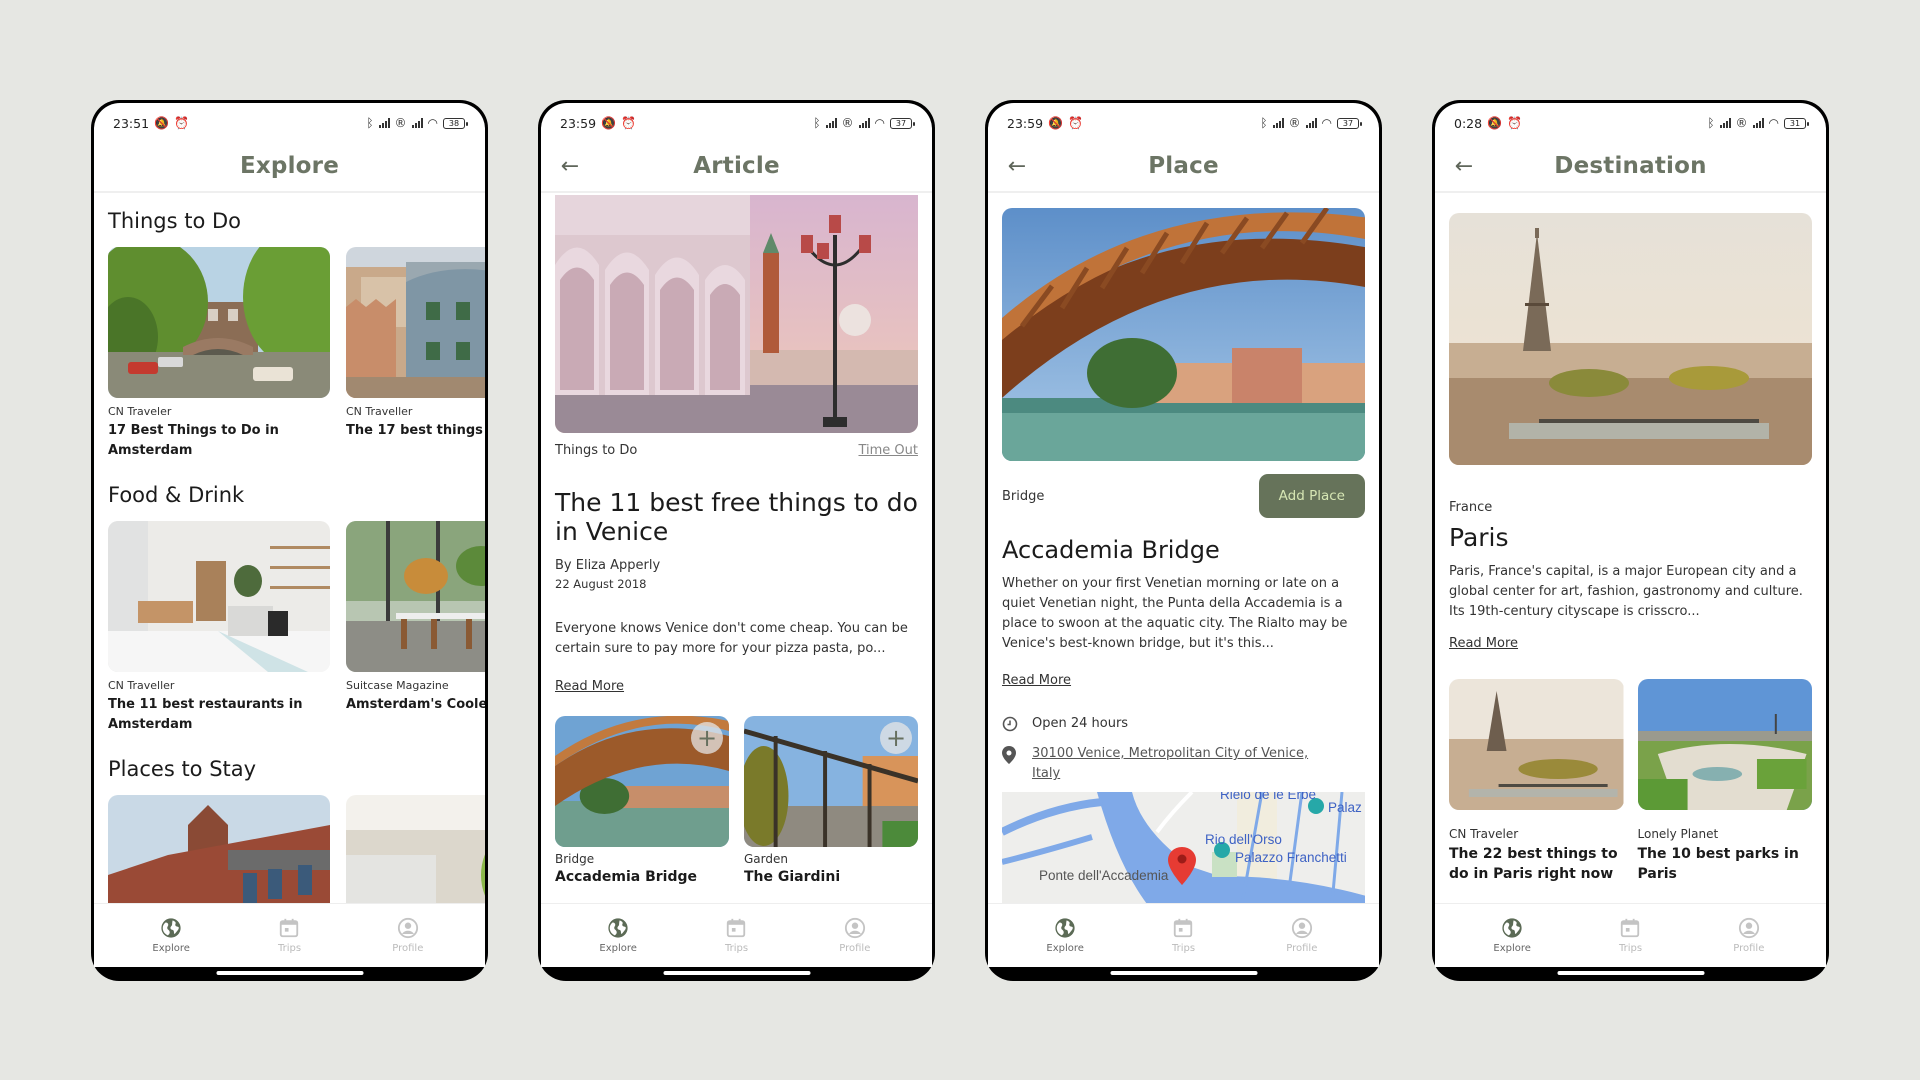 The height and width of the screenshot is (1080, 1920). I want to click on hours-row: Open 24 hours, so click(1183, 724).